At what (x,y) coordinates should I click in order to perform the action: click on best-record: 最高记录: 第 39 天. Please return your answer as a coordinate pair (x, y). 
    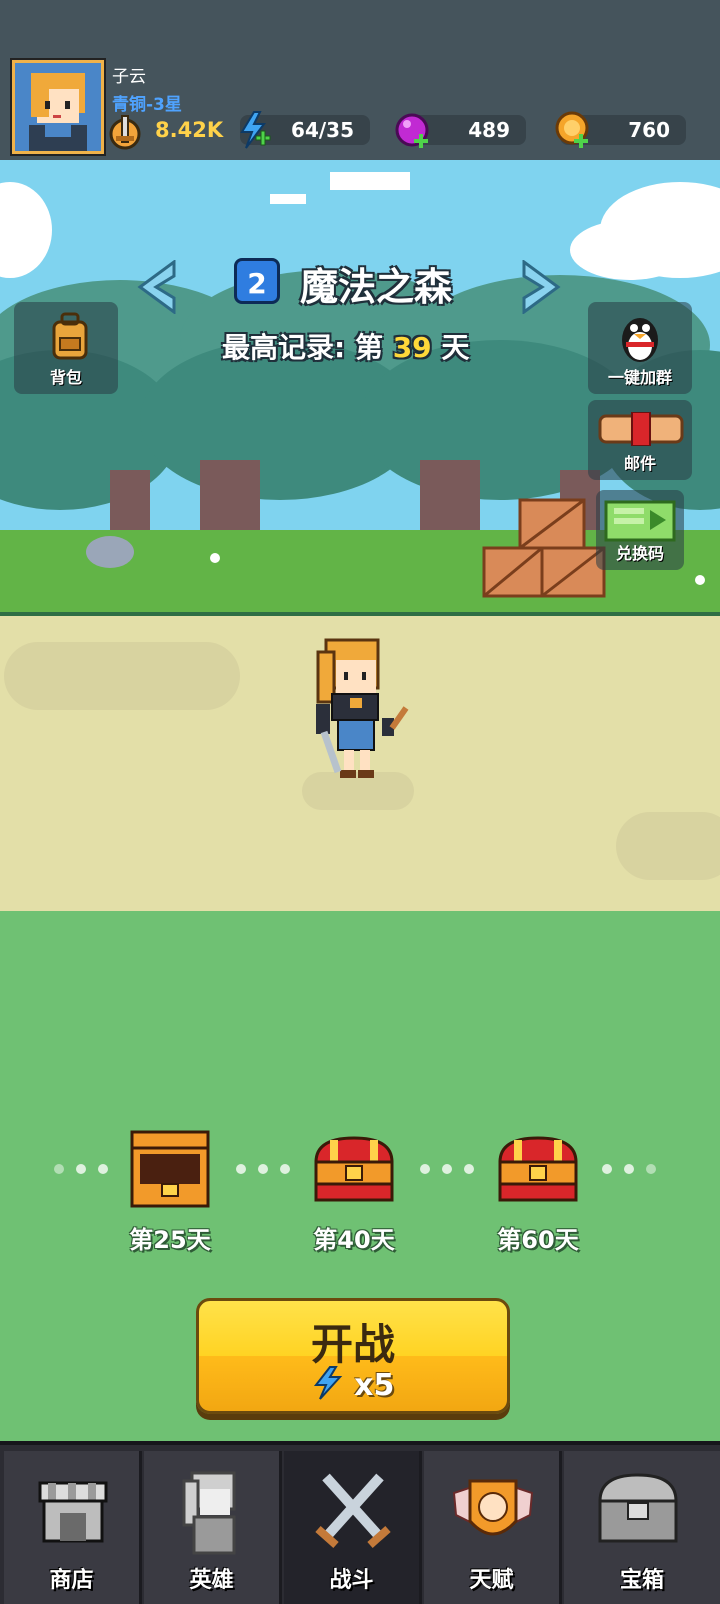
    Looking at the image, I should click on (345, 346).